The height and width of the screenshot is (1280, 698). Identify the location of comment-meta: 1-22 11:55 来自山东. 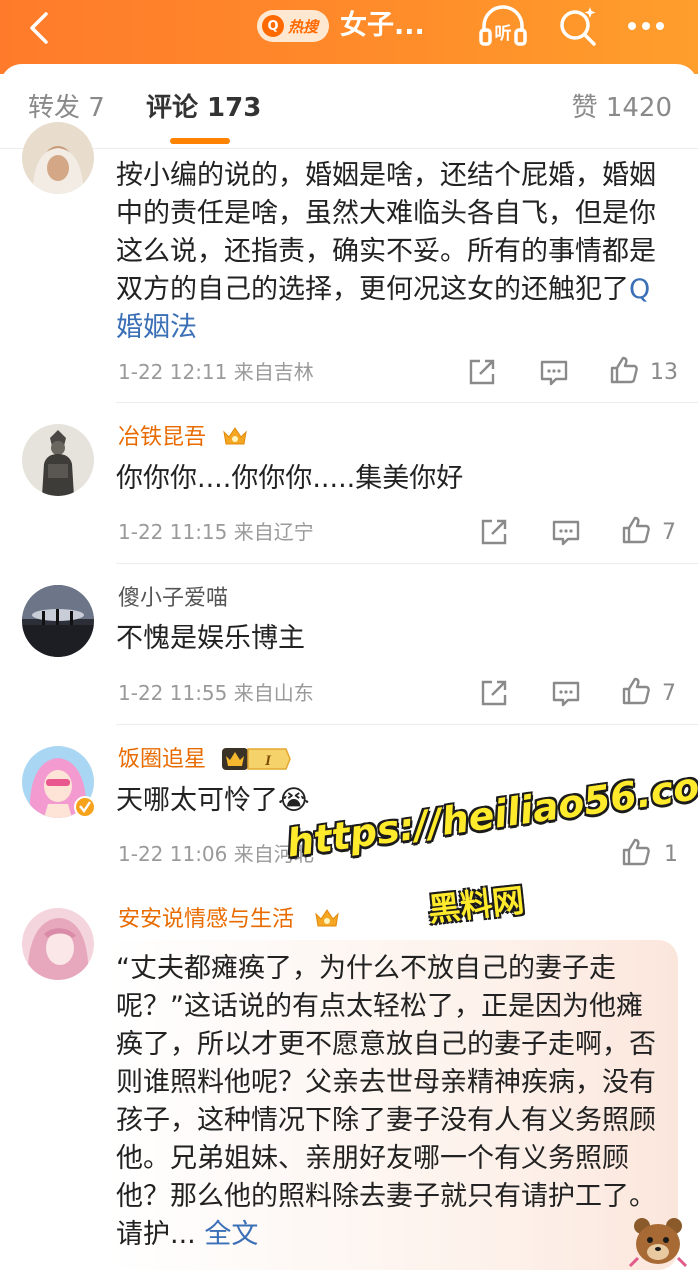
(216, 693).